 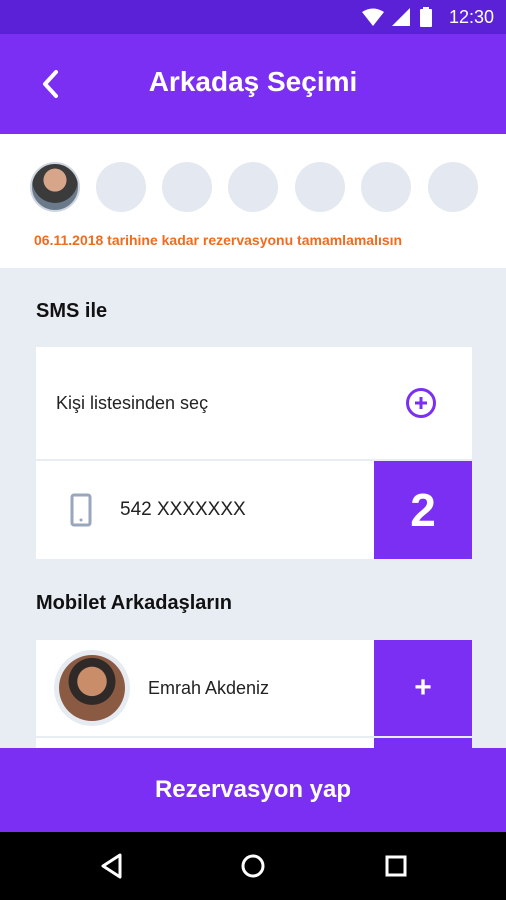 I want to click on signal-icon, so click(x=401, y=17).